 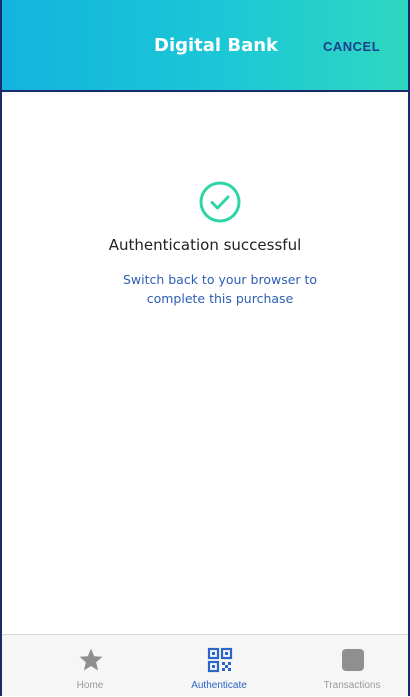 I want to click on nav-item-home: Home, so click(x=90, y=666).